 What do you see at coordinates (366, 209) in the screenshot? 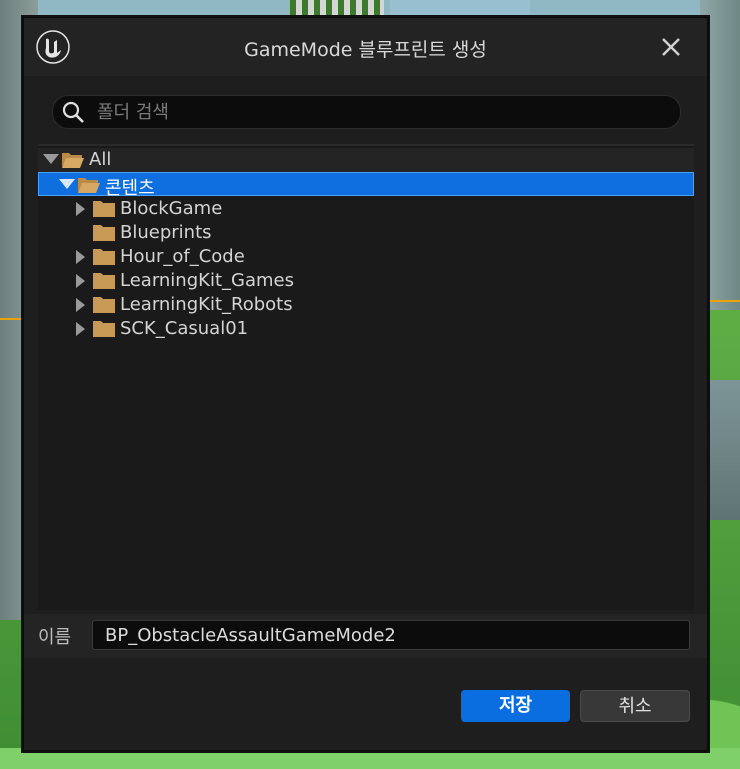
I see `tree-row-blockgame: BlockGame` at bounding box center [366, 209].